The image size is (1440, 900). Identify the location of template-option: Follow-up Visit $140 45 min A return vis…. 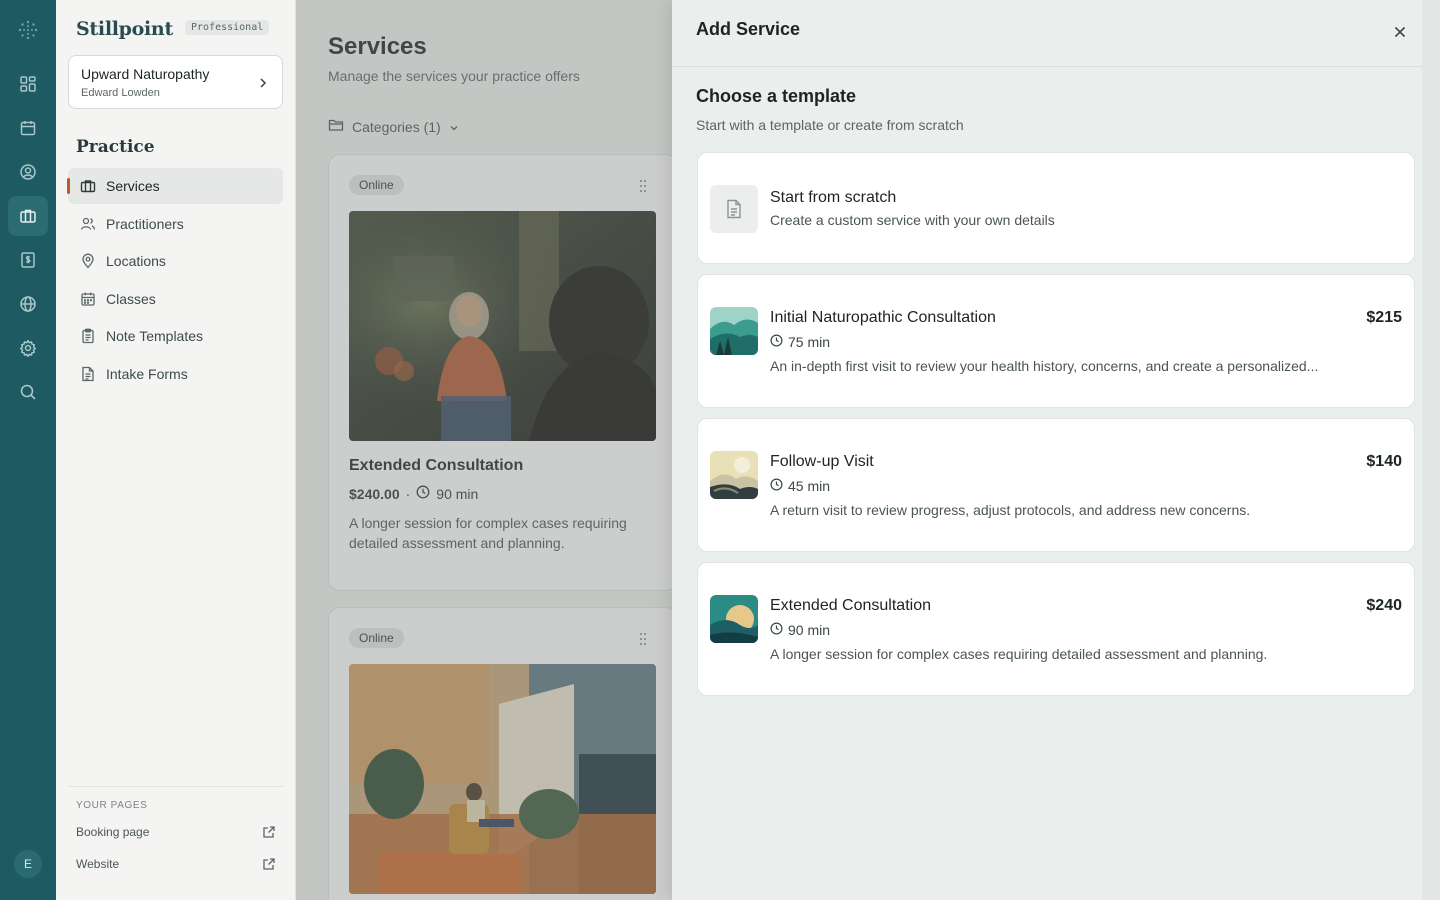
(1056, 485).